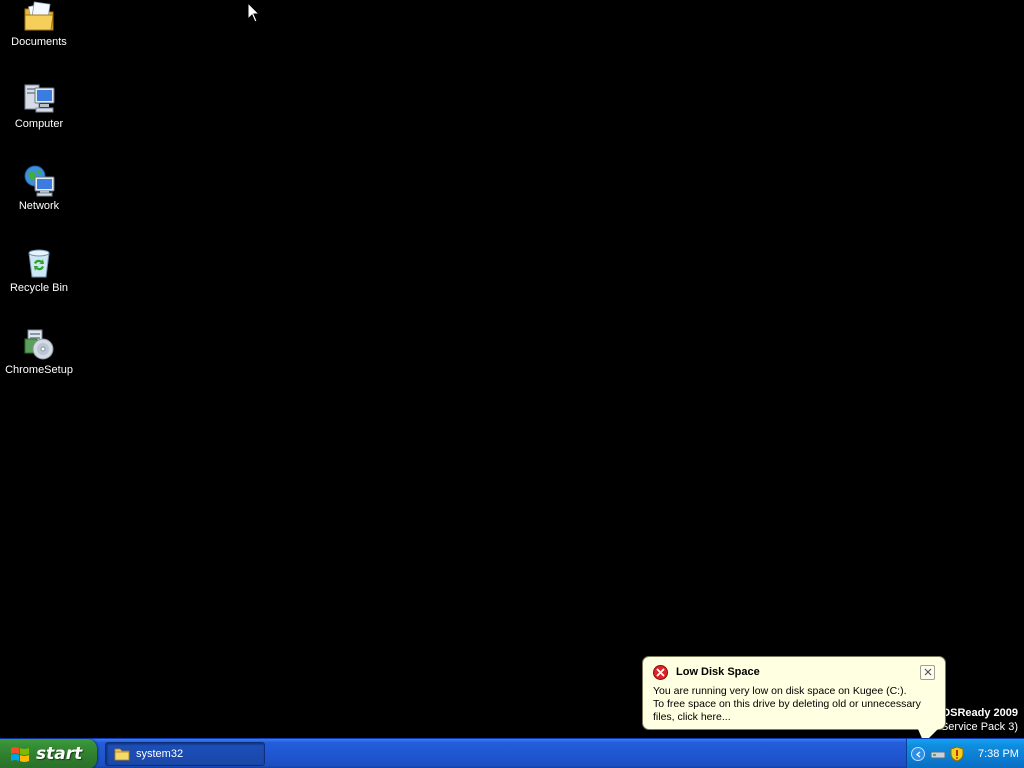 The width and height of the screenshot is (1024, 768). I want to click on mouse-cursor-icon, so click(254, 12).